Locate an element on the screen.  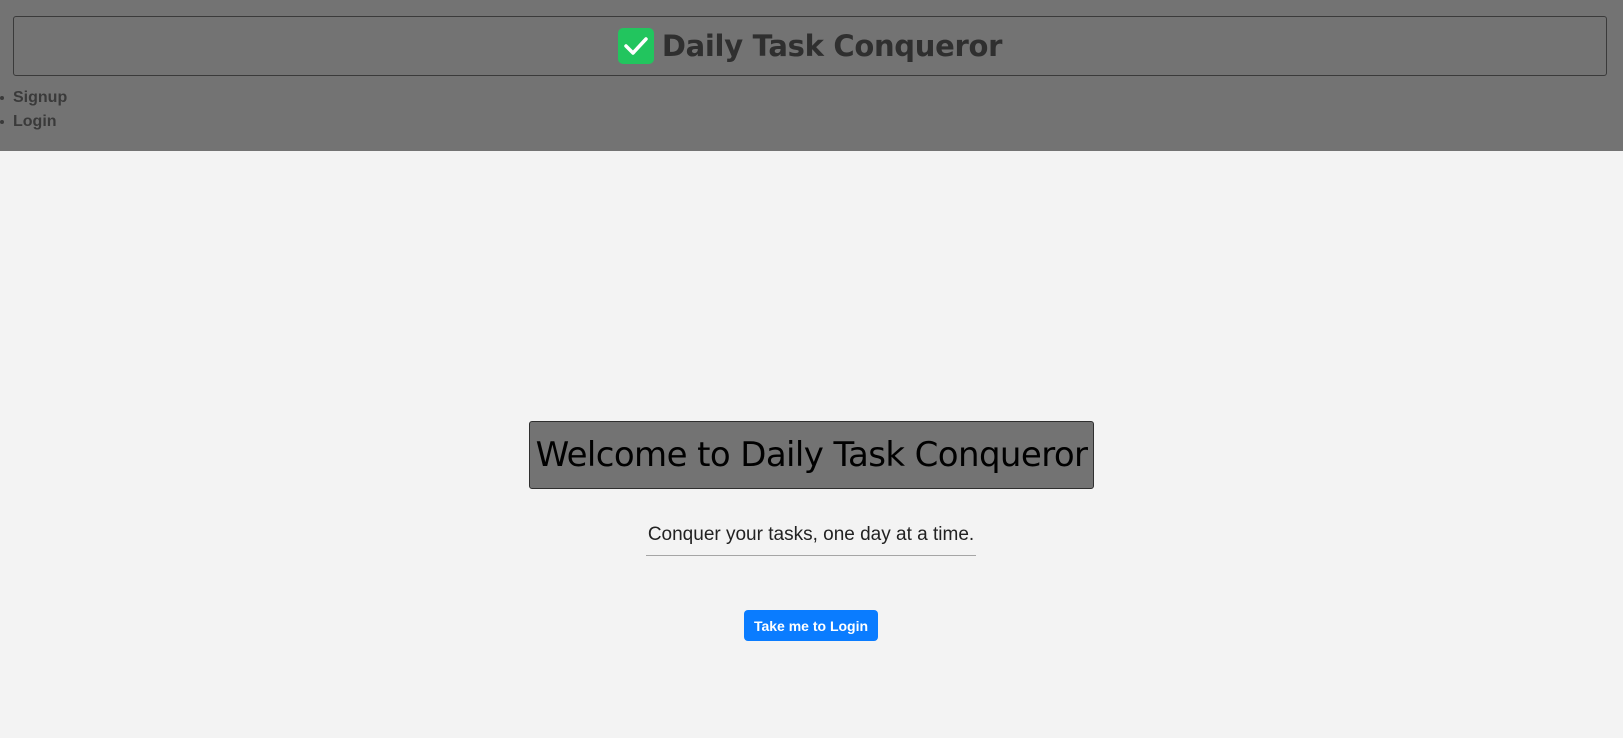
welcome-banner: Welcome to Daily Task Conqueror is located at coordinates (811, 455).